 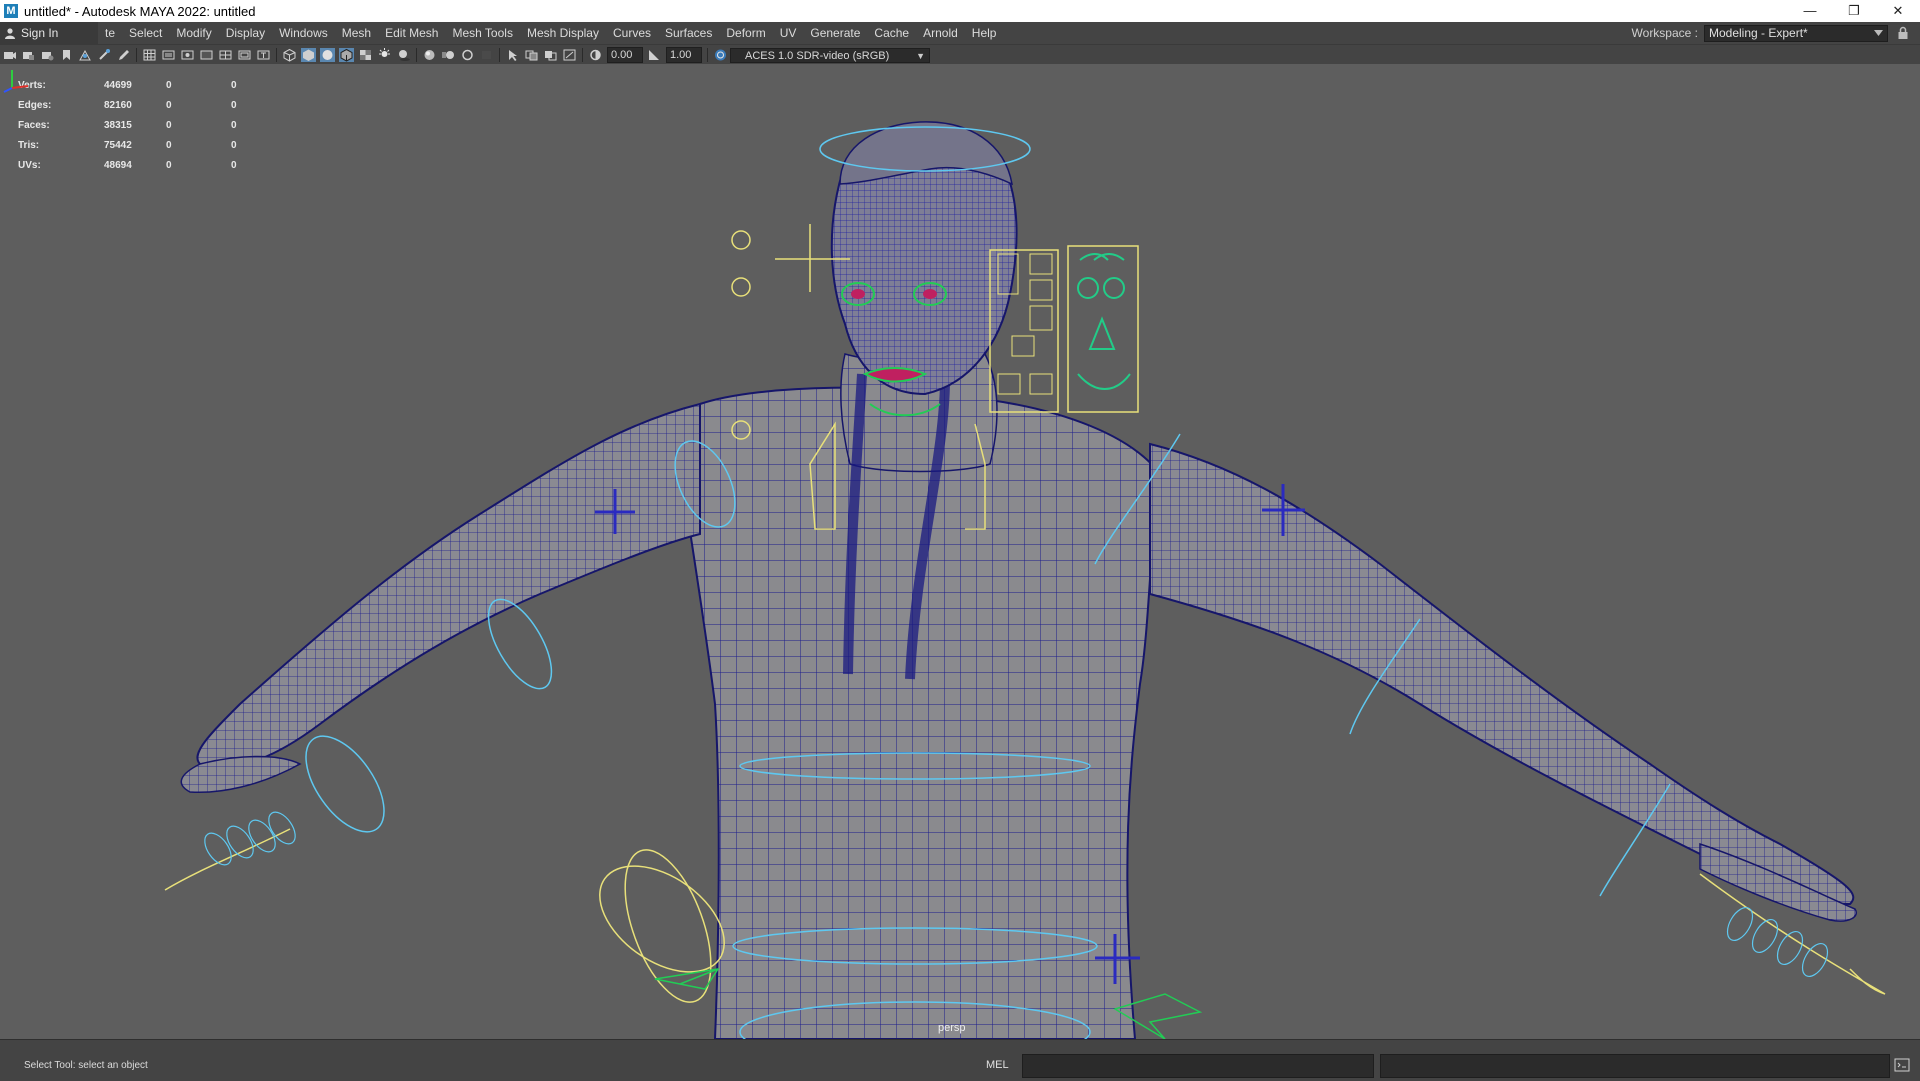 I want to click on textured-icon, so click(x=365, y=55).